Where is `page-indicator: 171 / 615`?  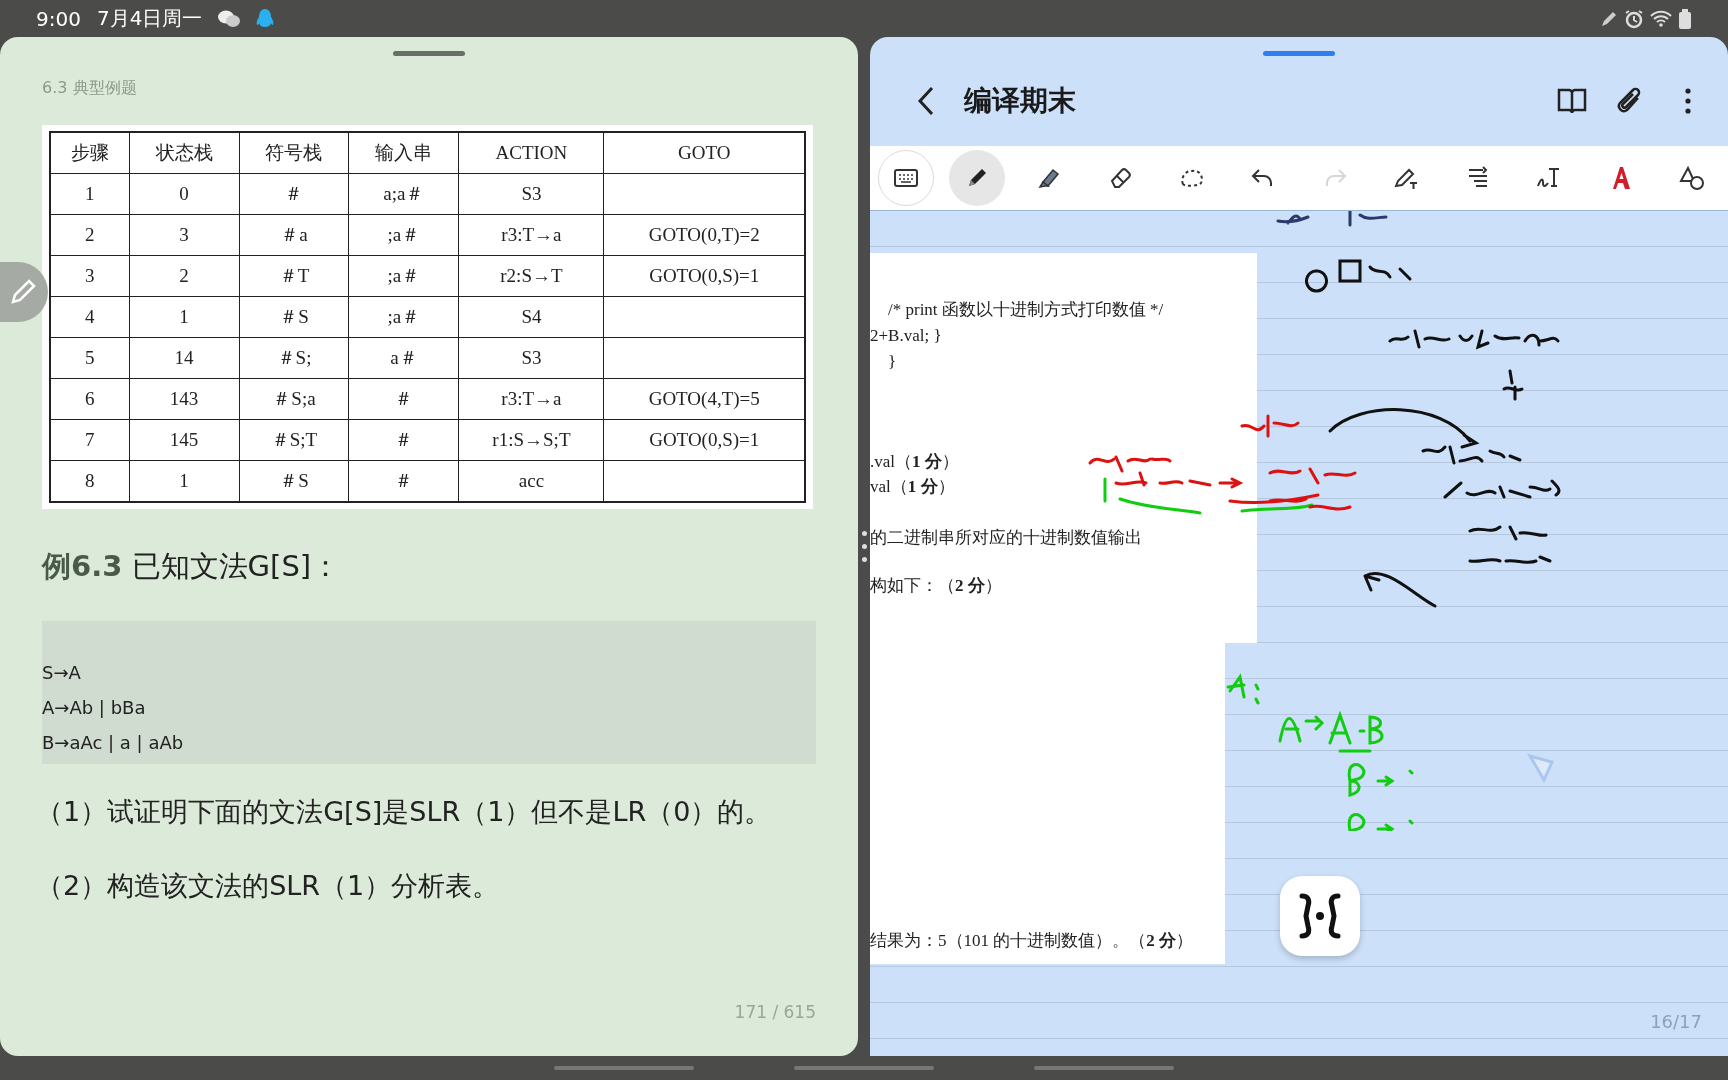
page-indicator: 171 / 615 is located at coordinates (775, 1012).